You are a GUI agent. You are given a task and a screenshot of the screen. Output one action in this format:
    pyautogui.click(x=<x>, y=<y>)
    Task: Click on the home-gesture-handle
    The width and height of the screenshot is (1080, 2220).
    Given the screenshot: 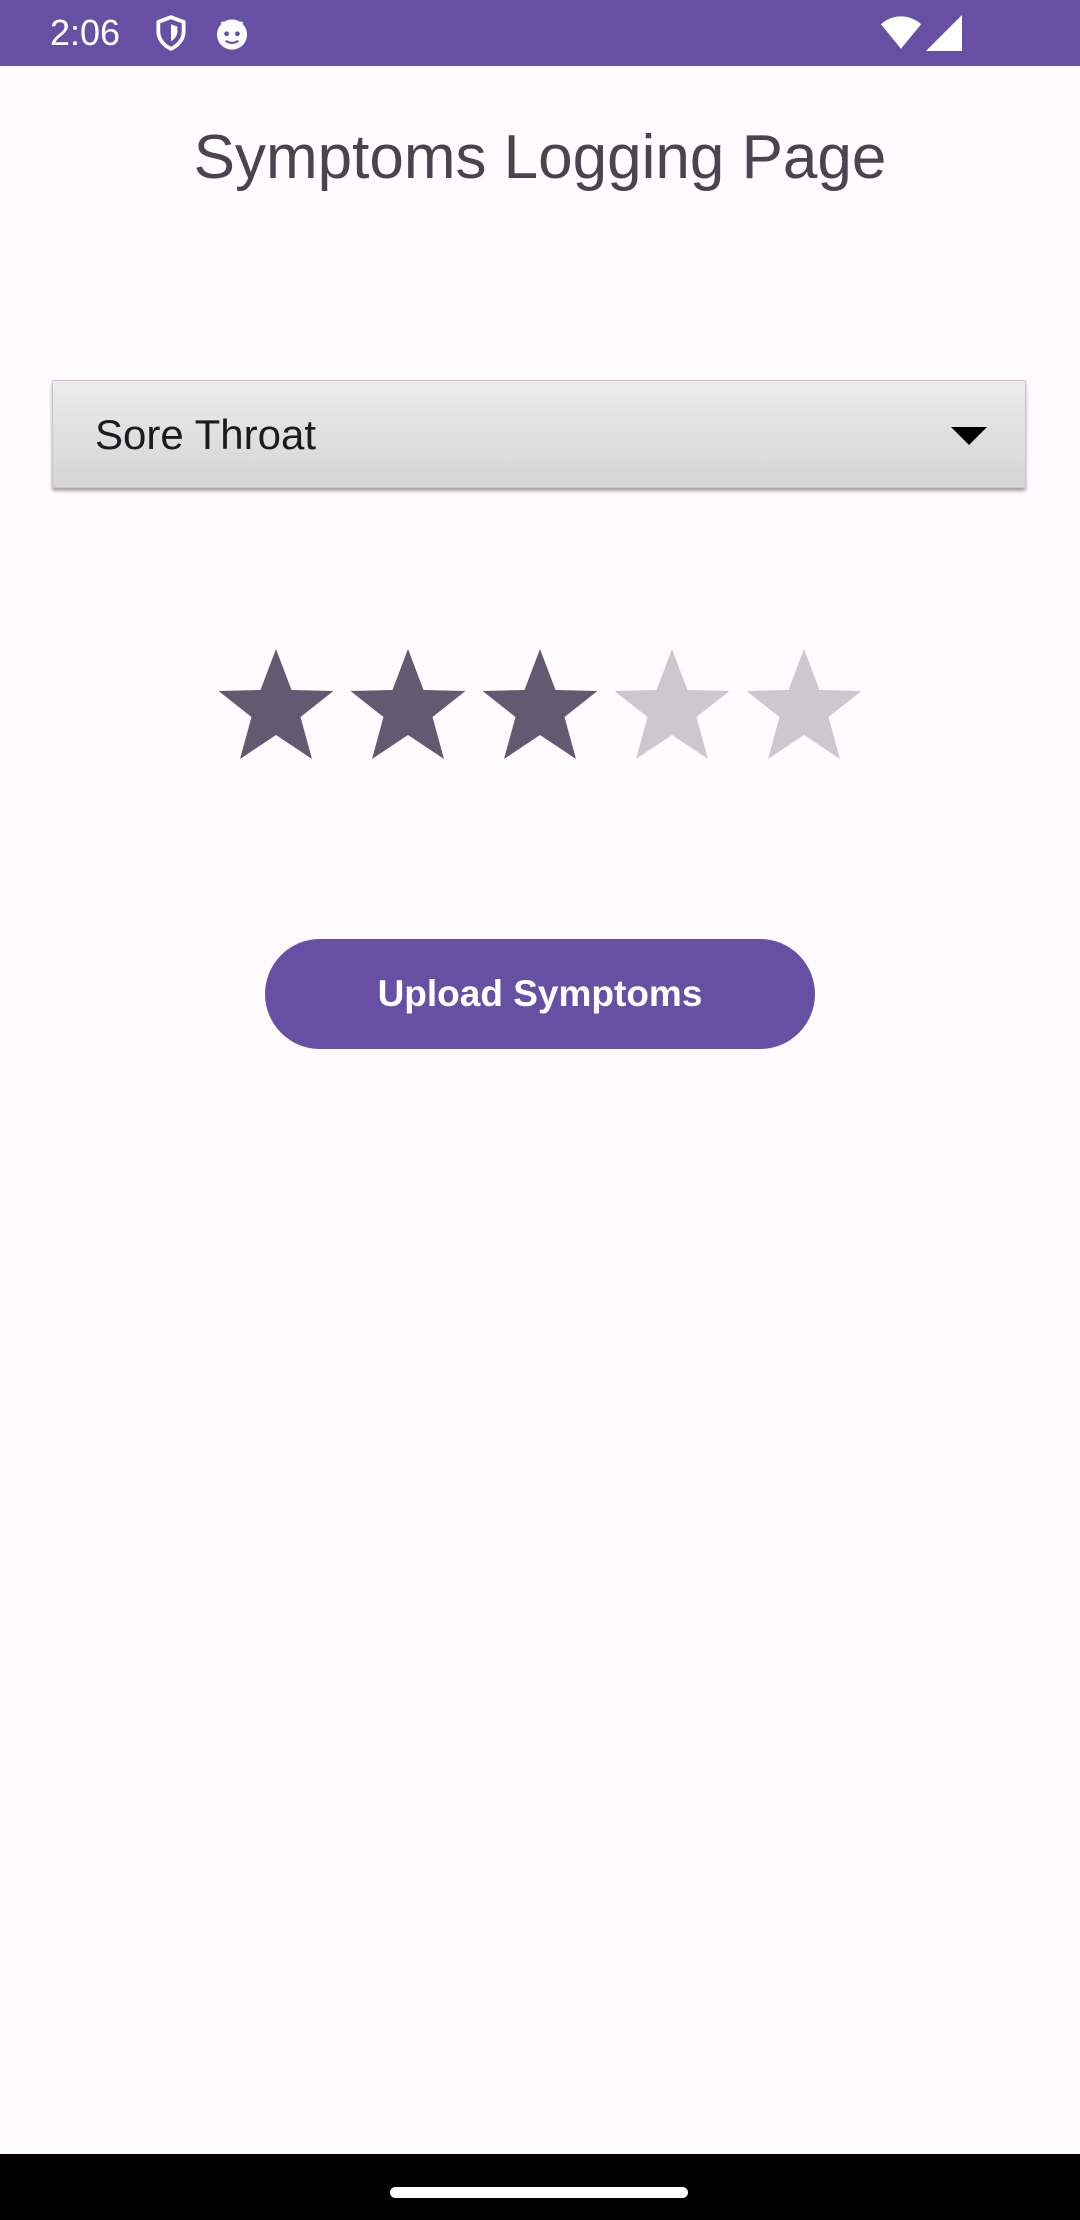 What is the action you would take?
    pyautogui.click(x=539, y=2192)
    